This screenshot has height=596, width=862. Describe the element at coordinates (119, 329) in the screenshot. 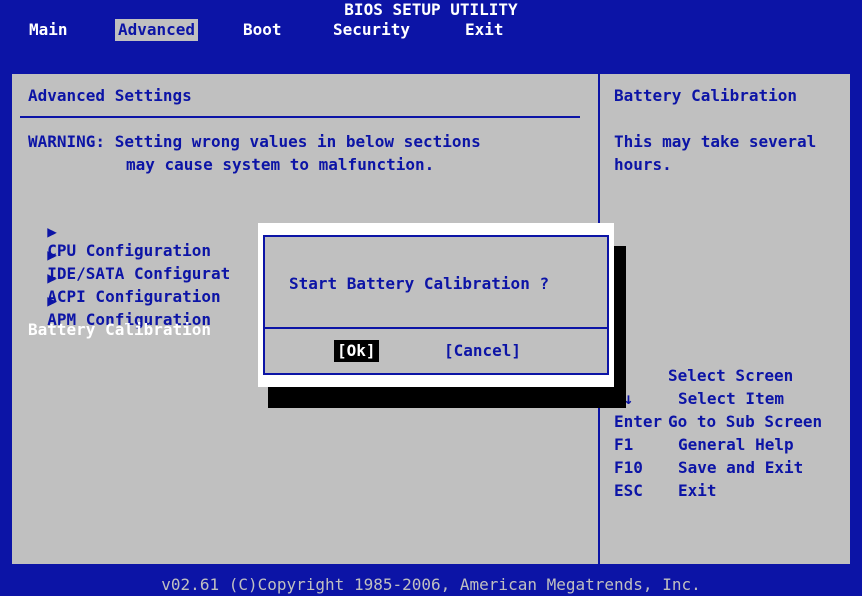

I see `menu-item-battery-calibration: Battery Calibration` at that location.